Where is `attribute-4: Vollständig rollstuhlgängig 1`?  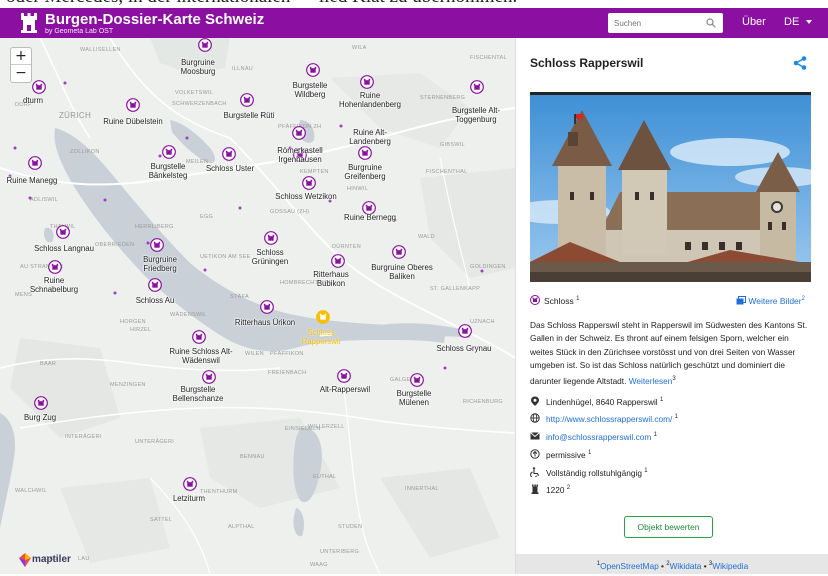 attribute-4: Vollständig rollstuhlgängig 1 is located at coordinates (597, 473).